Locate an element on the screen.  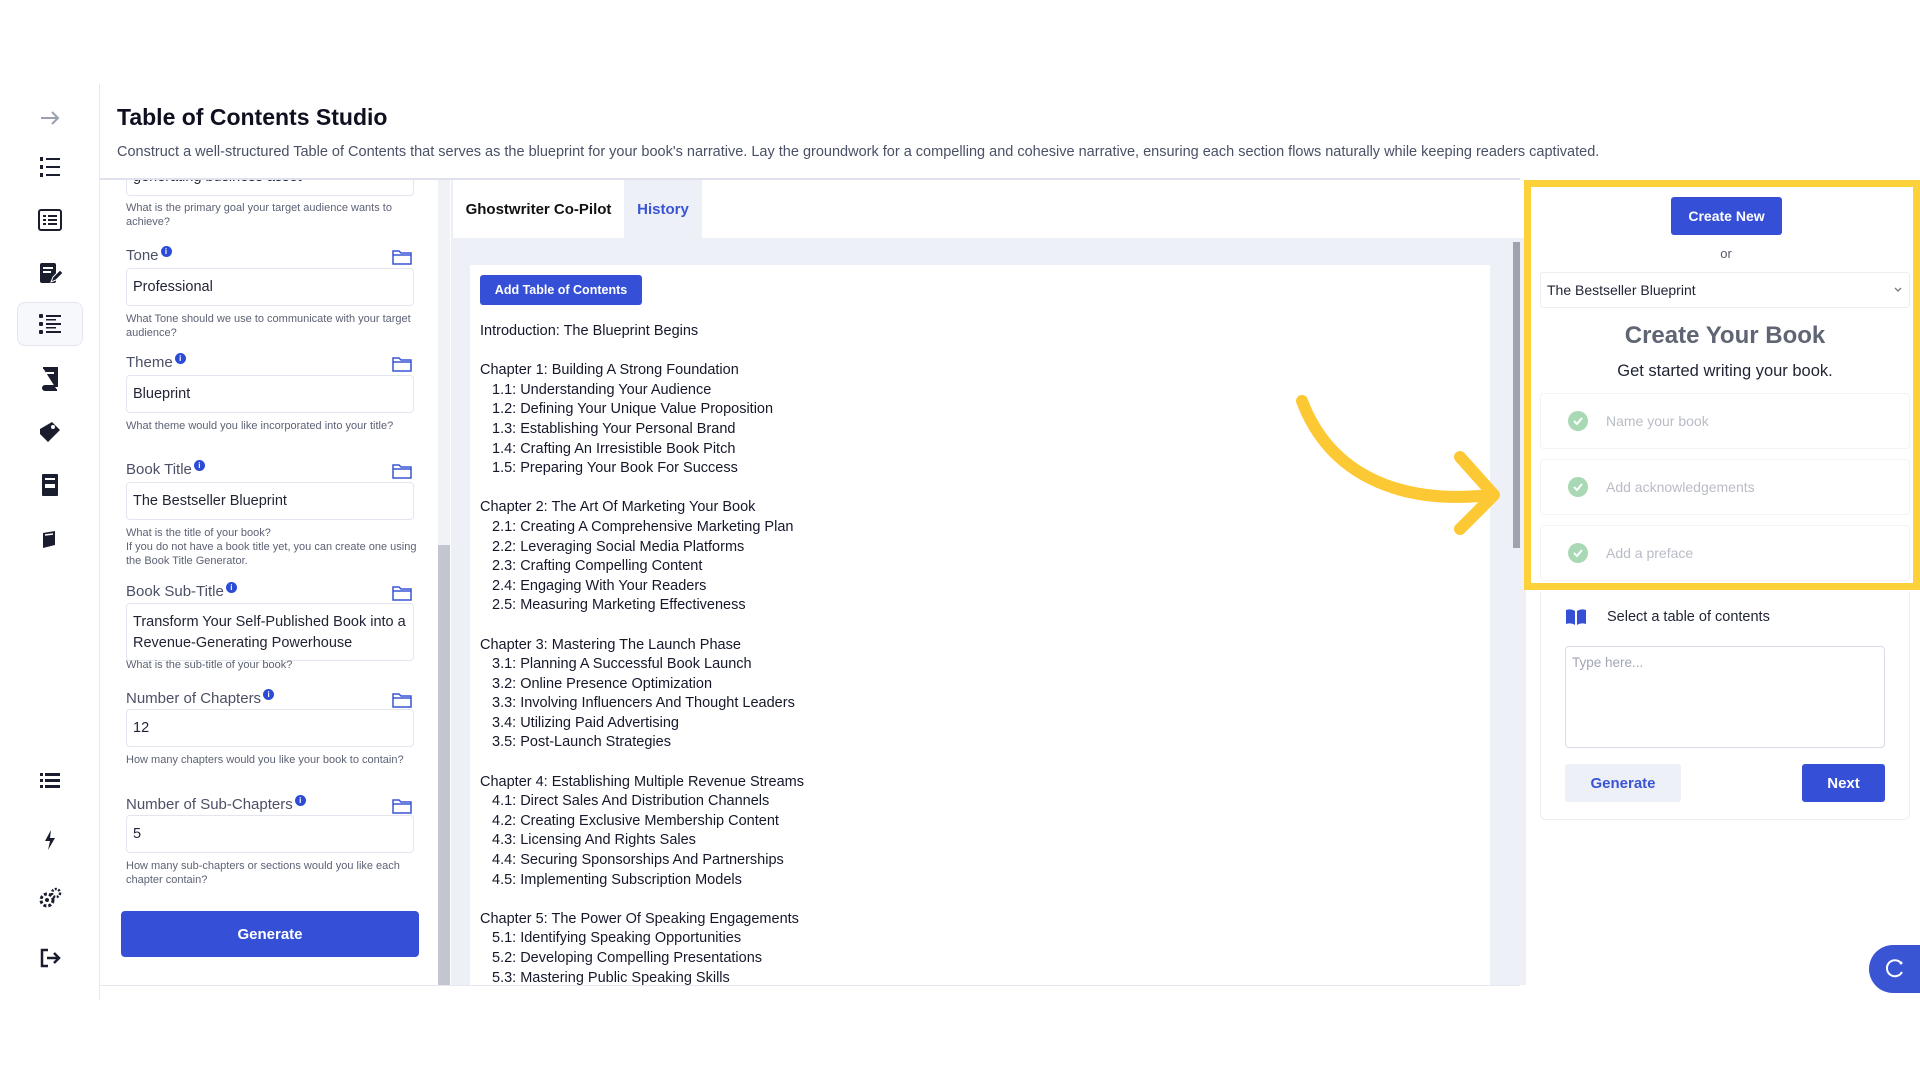
lightning-icon is located at coordinates (50, 840).